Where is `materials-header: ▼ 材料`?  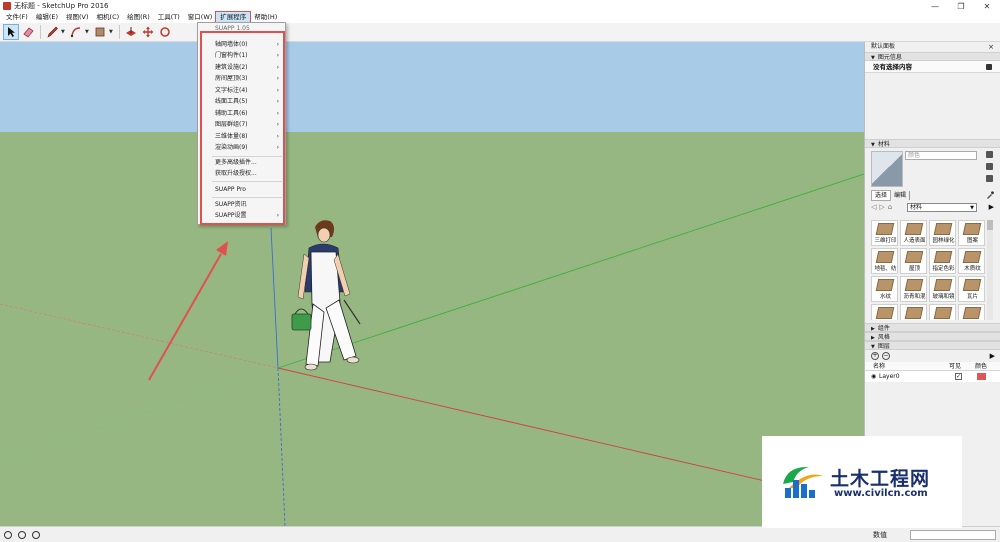 materials-header: ▼ 材料 is located at coordinates (932, 143).